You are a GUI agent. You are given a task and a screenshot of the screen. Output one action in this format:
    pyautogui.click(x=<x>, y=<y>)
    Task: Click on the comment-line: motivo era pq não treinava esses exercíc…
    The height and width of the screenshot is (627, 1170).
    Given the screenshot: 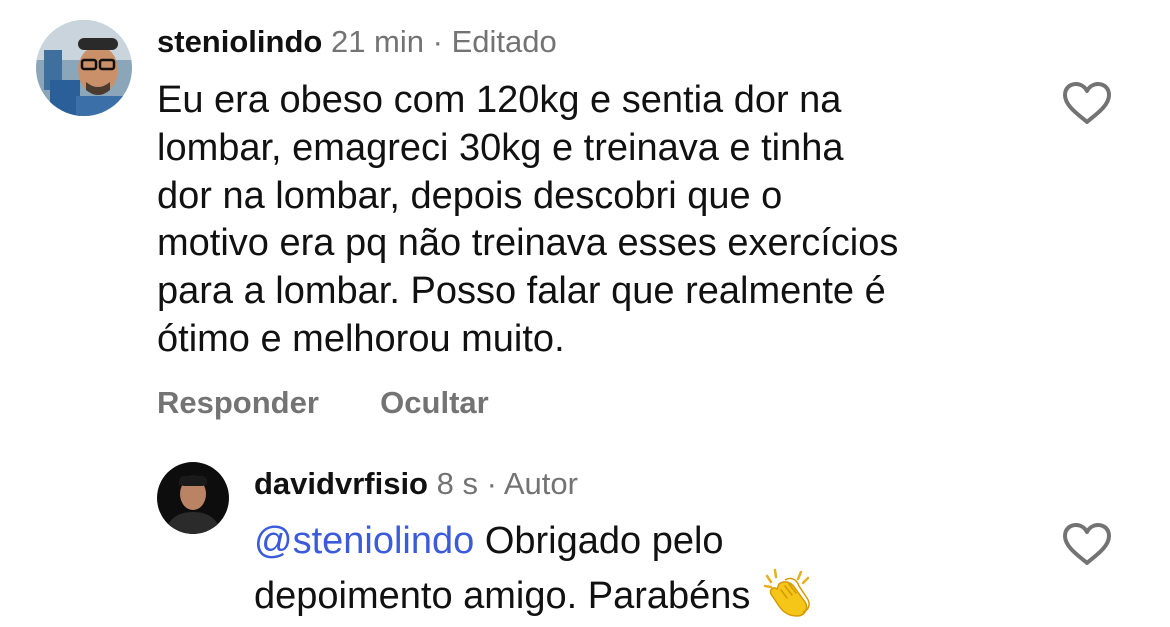 What is the action you would take?
    pyautogui.click(x=528, y=243)
    